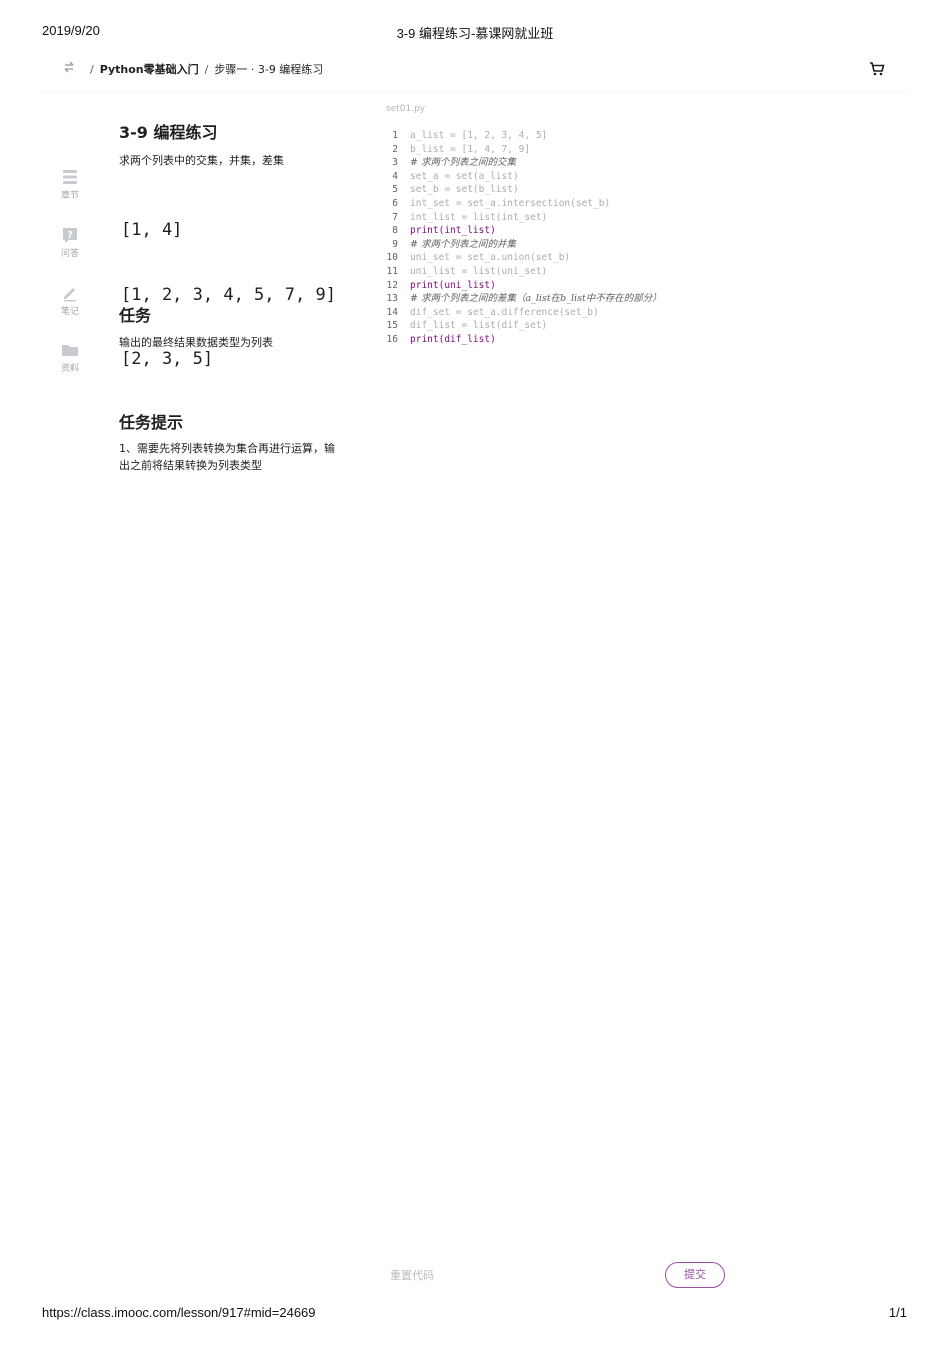 The width and height of the screenshot is (950, 1345). I want to click on line-number: 2, so click(395, 149).